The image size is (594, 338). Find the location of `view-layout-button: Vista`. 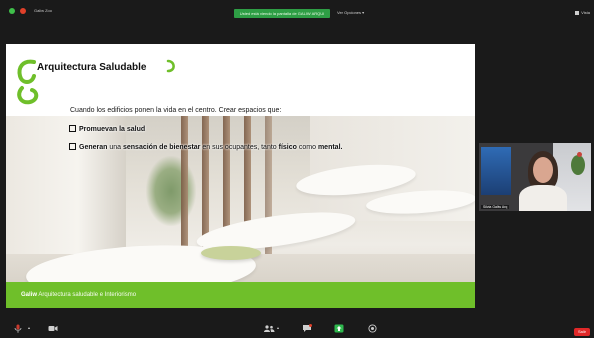

view-layout-button: Vista is located at coordinates (582, 12).